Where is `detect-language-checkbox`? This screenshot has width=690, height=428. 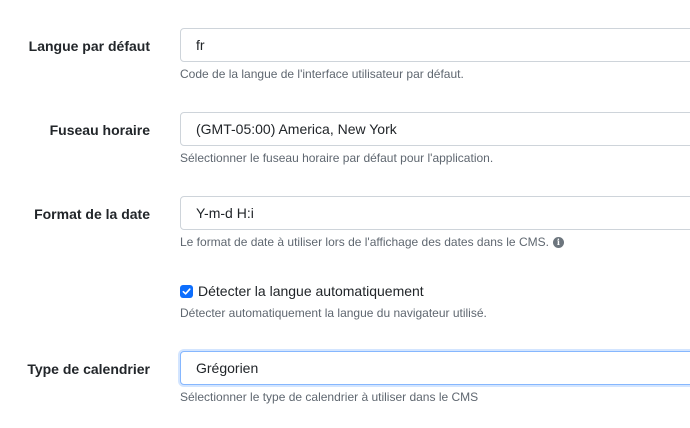 detect-language-checkbox is located at coordinates (186, 291).